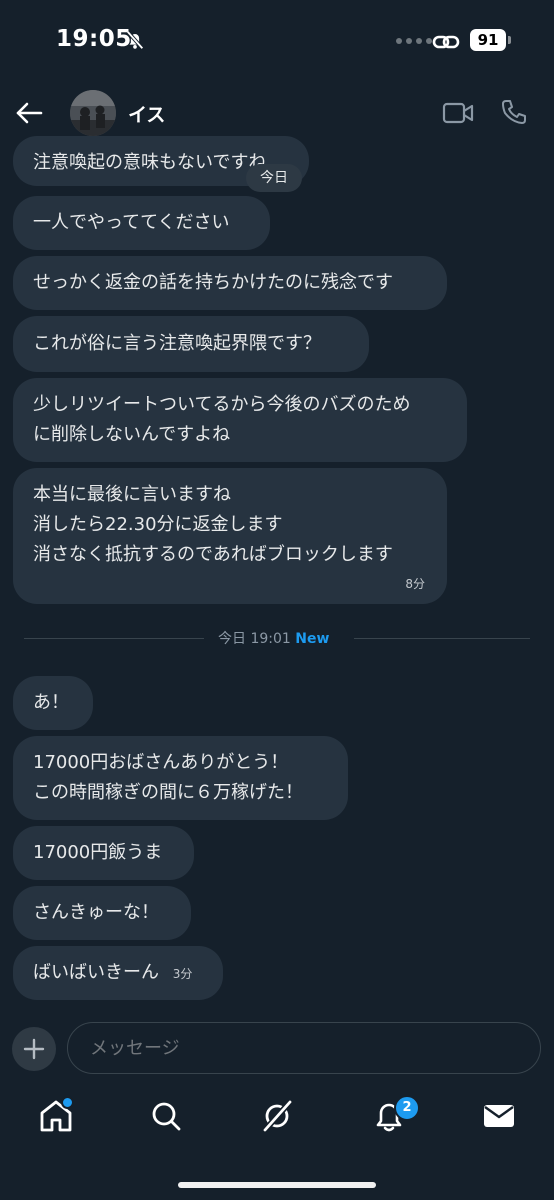 Image resolution: width=554 pixels, height=1200 pixels. What do you see at coordinates (182, 974) in the screenshot?
I see `message-timestamp: 3分` at bounding box center [182, 974].